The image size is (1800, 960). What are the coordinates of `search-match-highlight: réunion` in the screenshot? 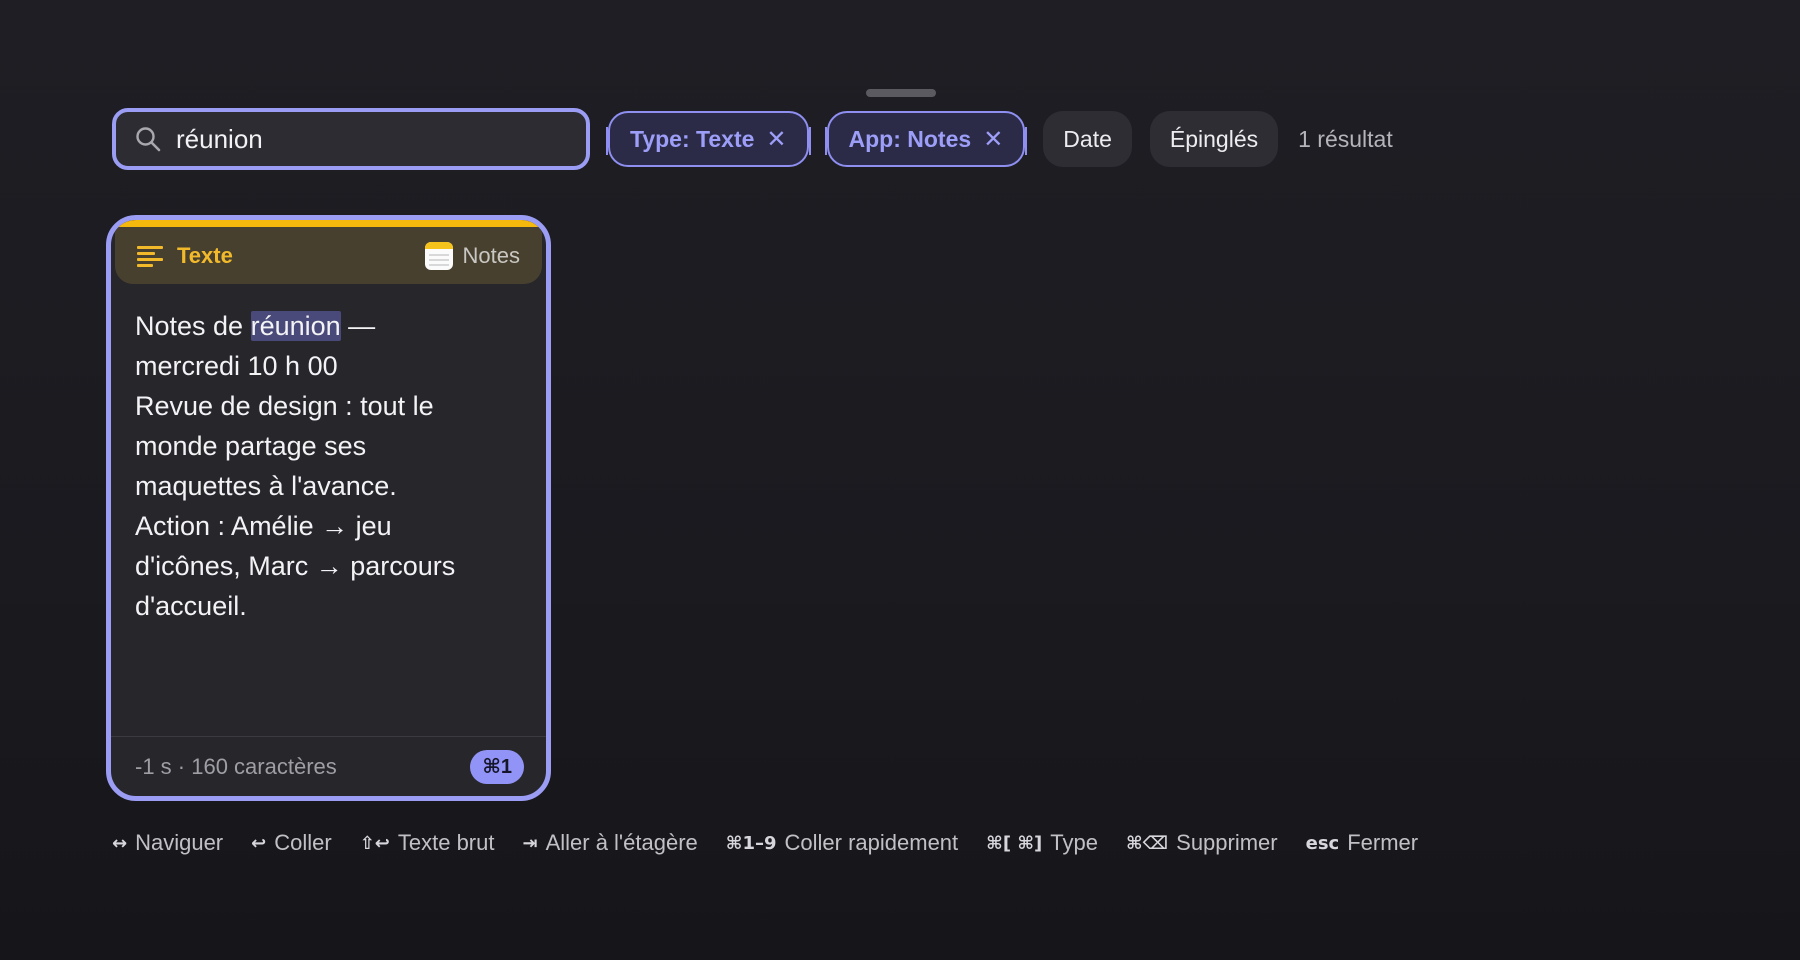 It's located at (295, 326).